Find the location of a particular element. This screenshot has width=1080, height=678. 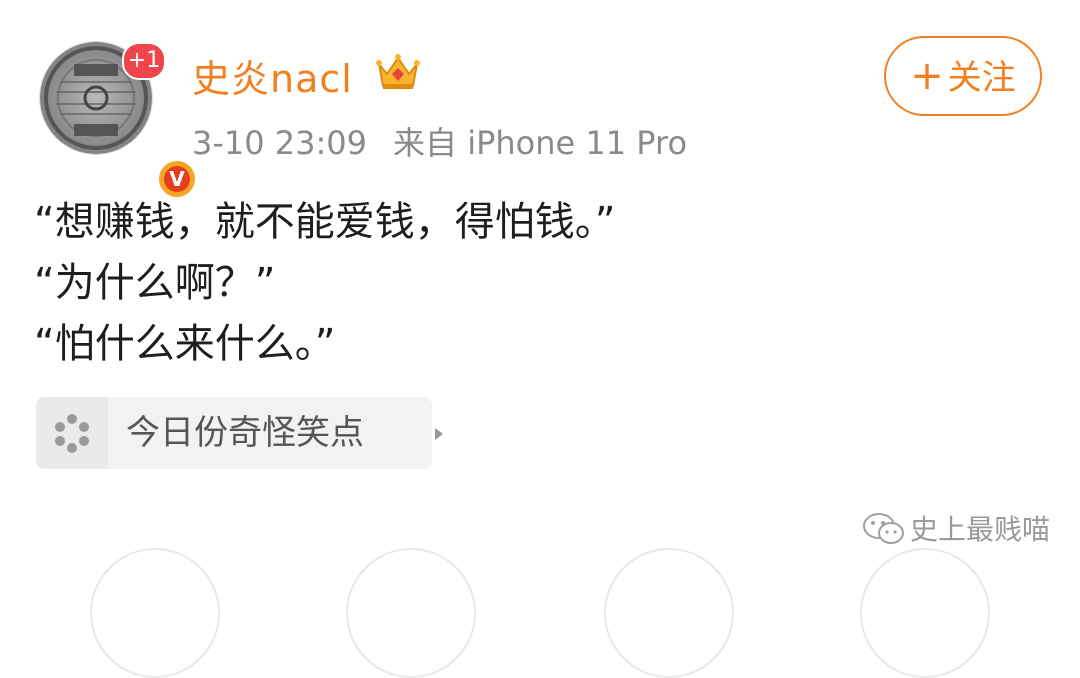

chevron-right-icon is located at coordinates (440, 433).